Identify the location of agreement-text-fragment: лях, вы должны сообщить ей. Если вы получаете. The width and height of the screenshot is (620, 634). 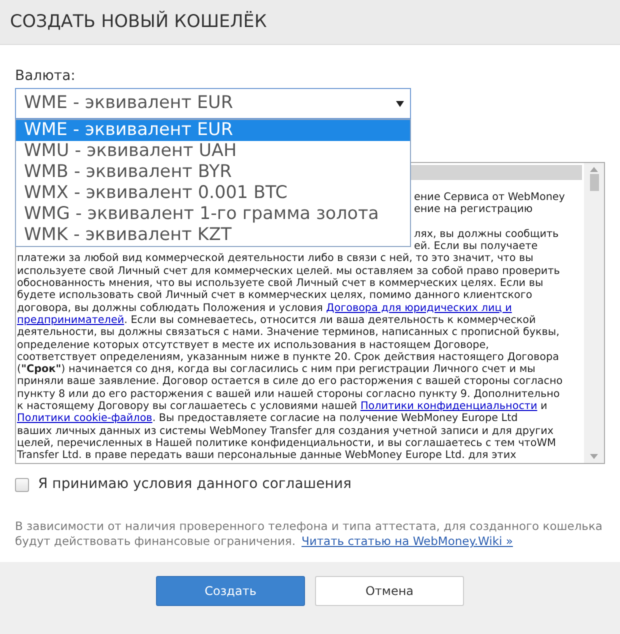
(486, 240).